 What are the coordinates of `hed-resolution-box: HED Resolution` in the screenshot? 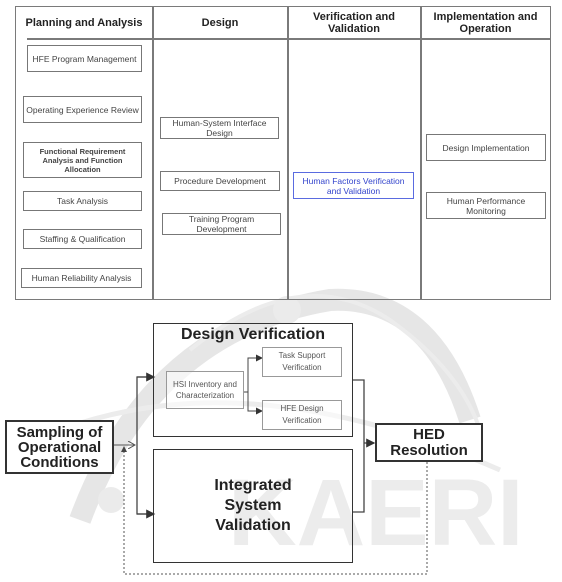 It's located at (429, 442).